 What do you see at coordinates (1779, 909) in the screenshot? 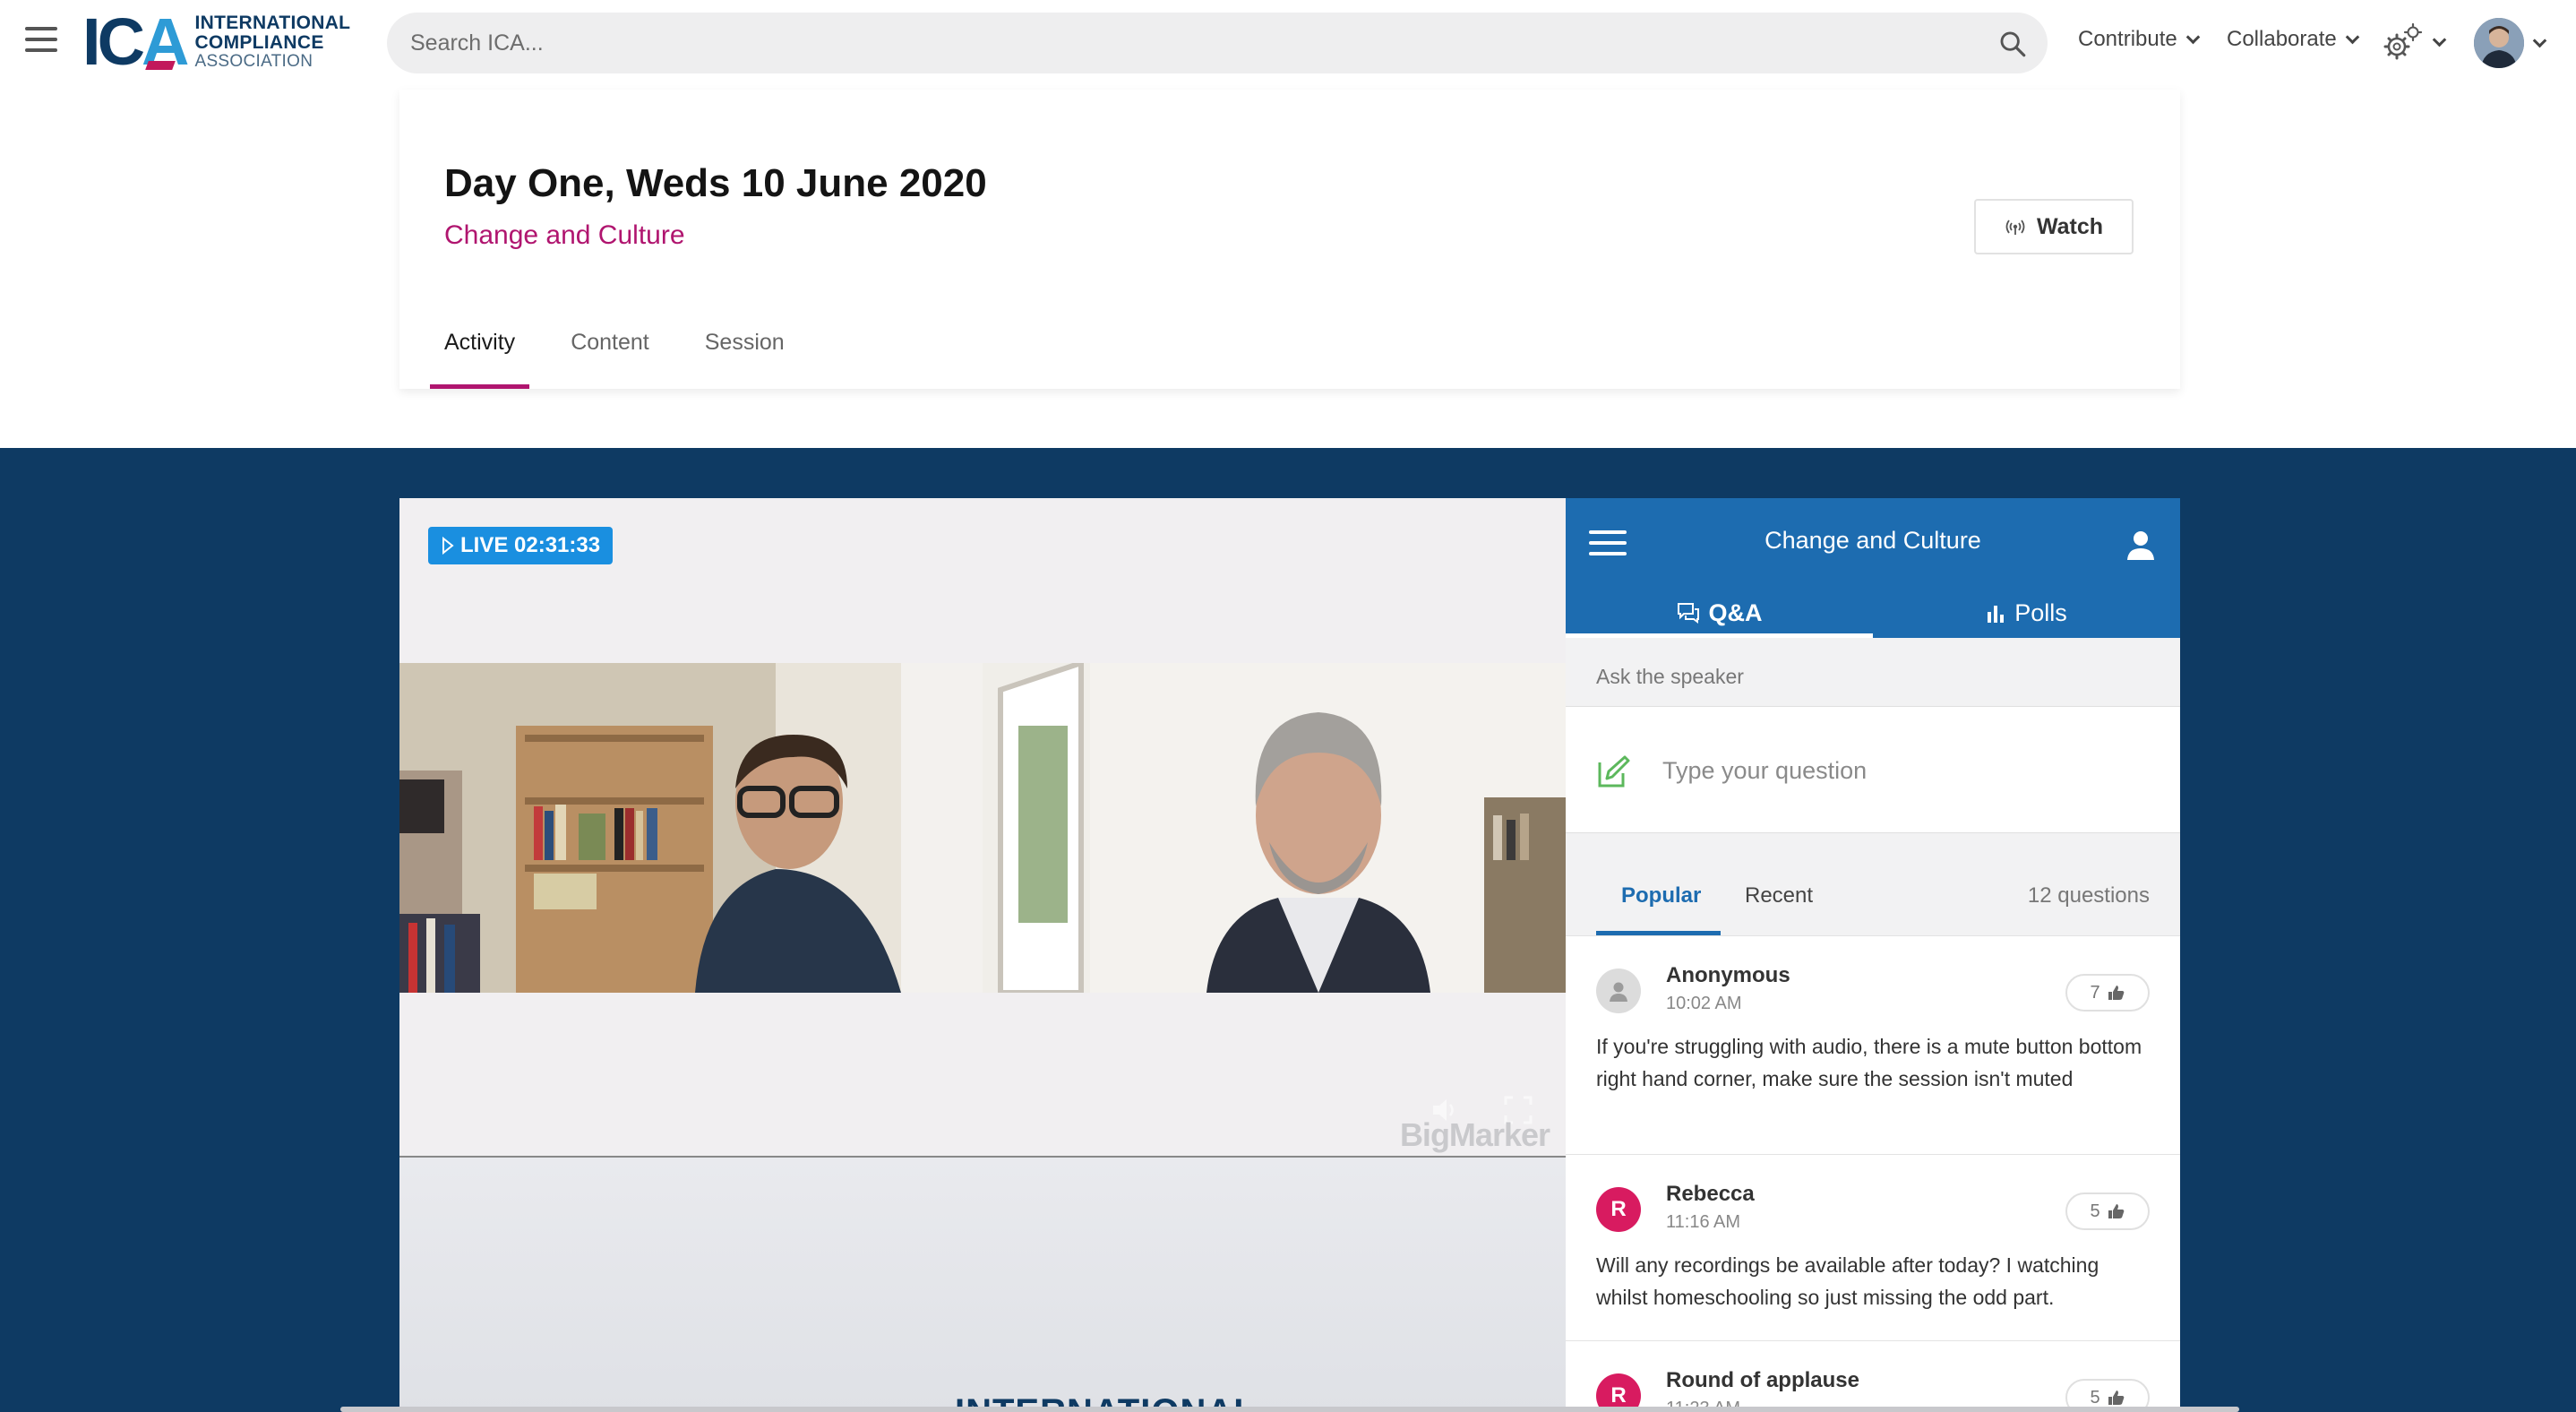
I see `sort-recent-tab: Recent` at bounding box center [1779, 909].